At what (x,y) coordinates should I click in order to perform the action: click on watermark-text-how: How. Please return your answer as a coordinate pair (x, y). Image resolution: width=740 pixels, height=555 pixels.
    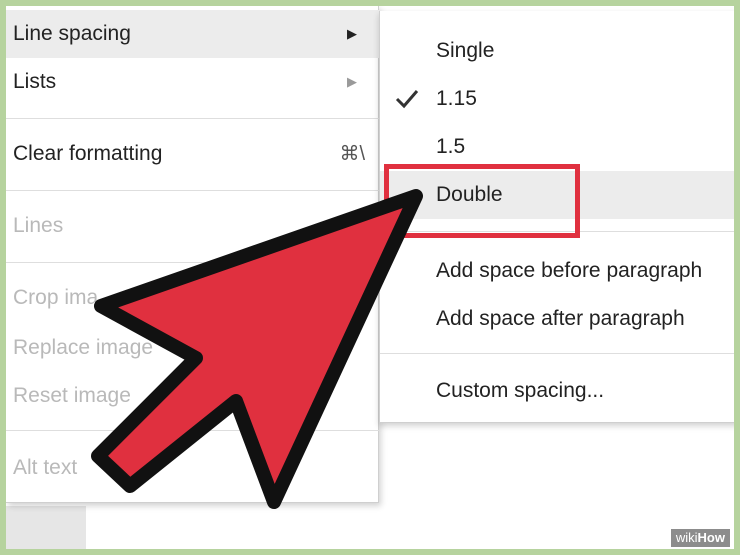
    Looking at the image, I should click on (711, 537).